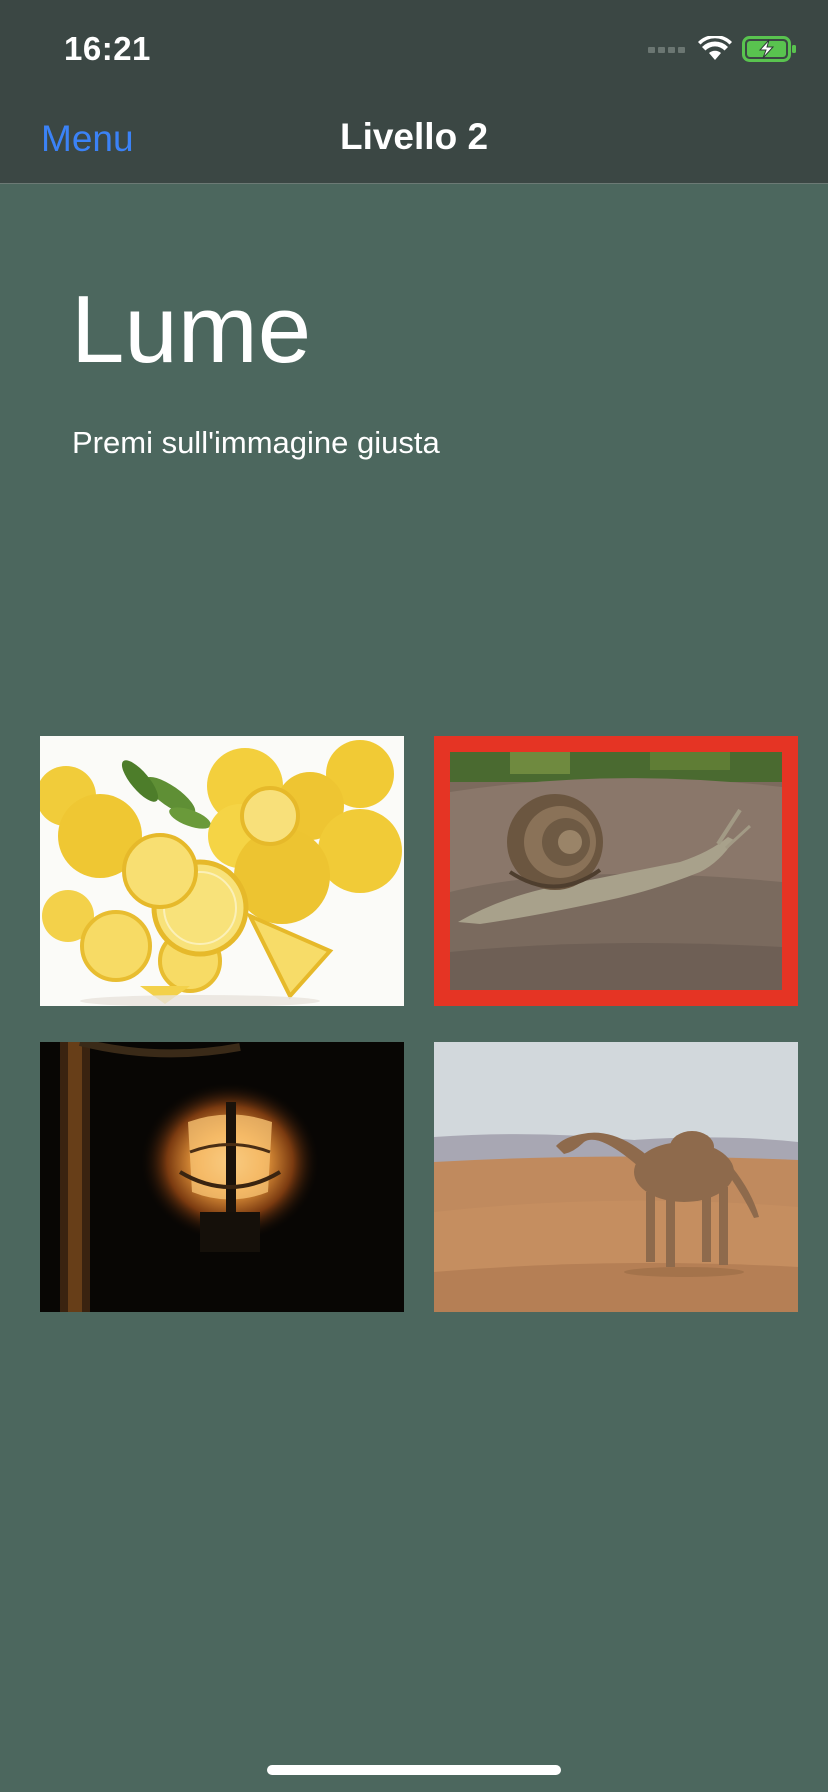 This screenshot has height=1792, width=828. I want to click on snail-image, so click(616, 871).